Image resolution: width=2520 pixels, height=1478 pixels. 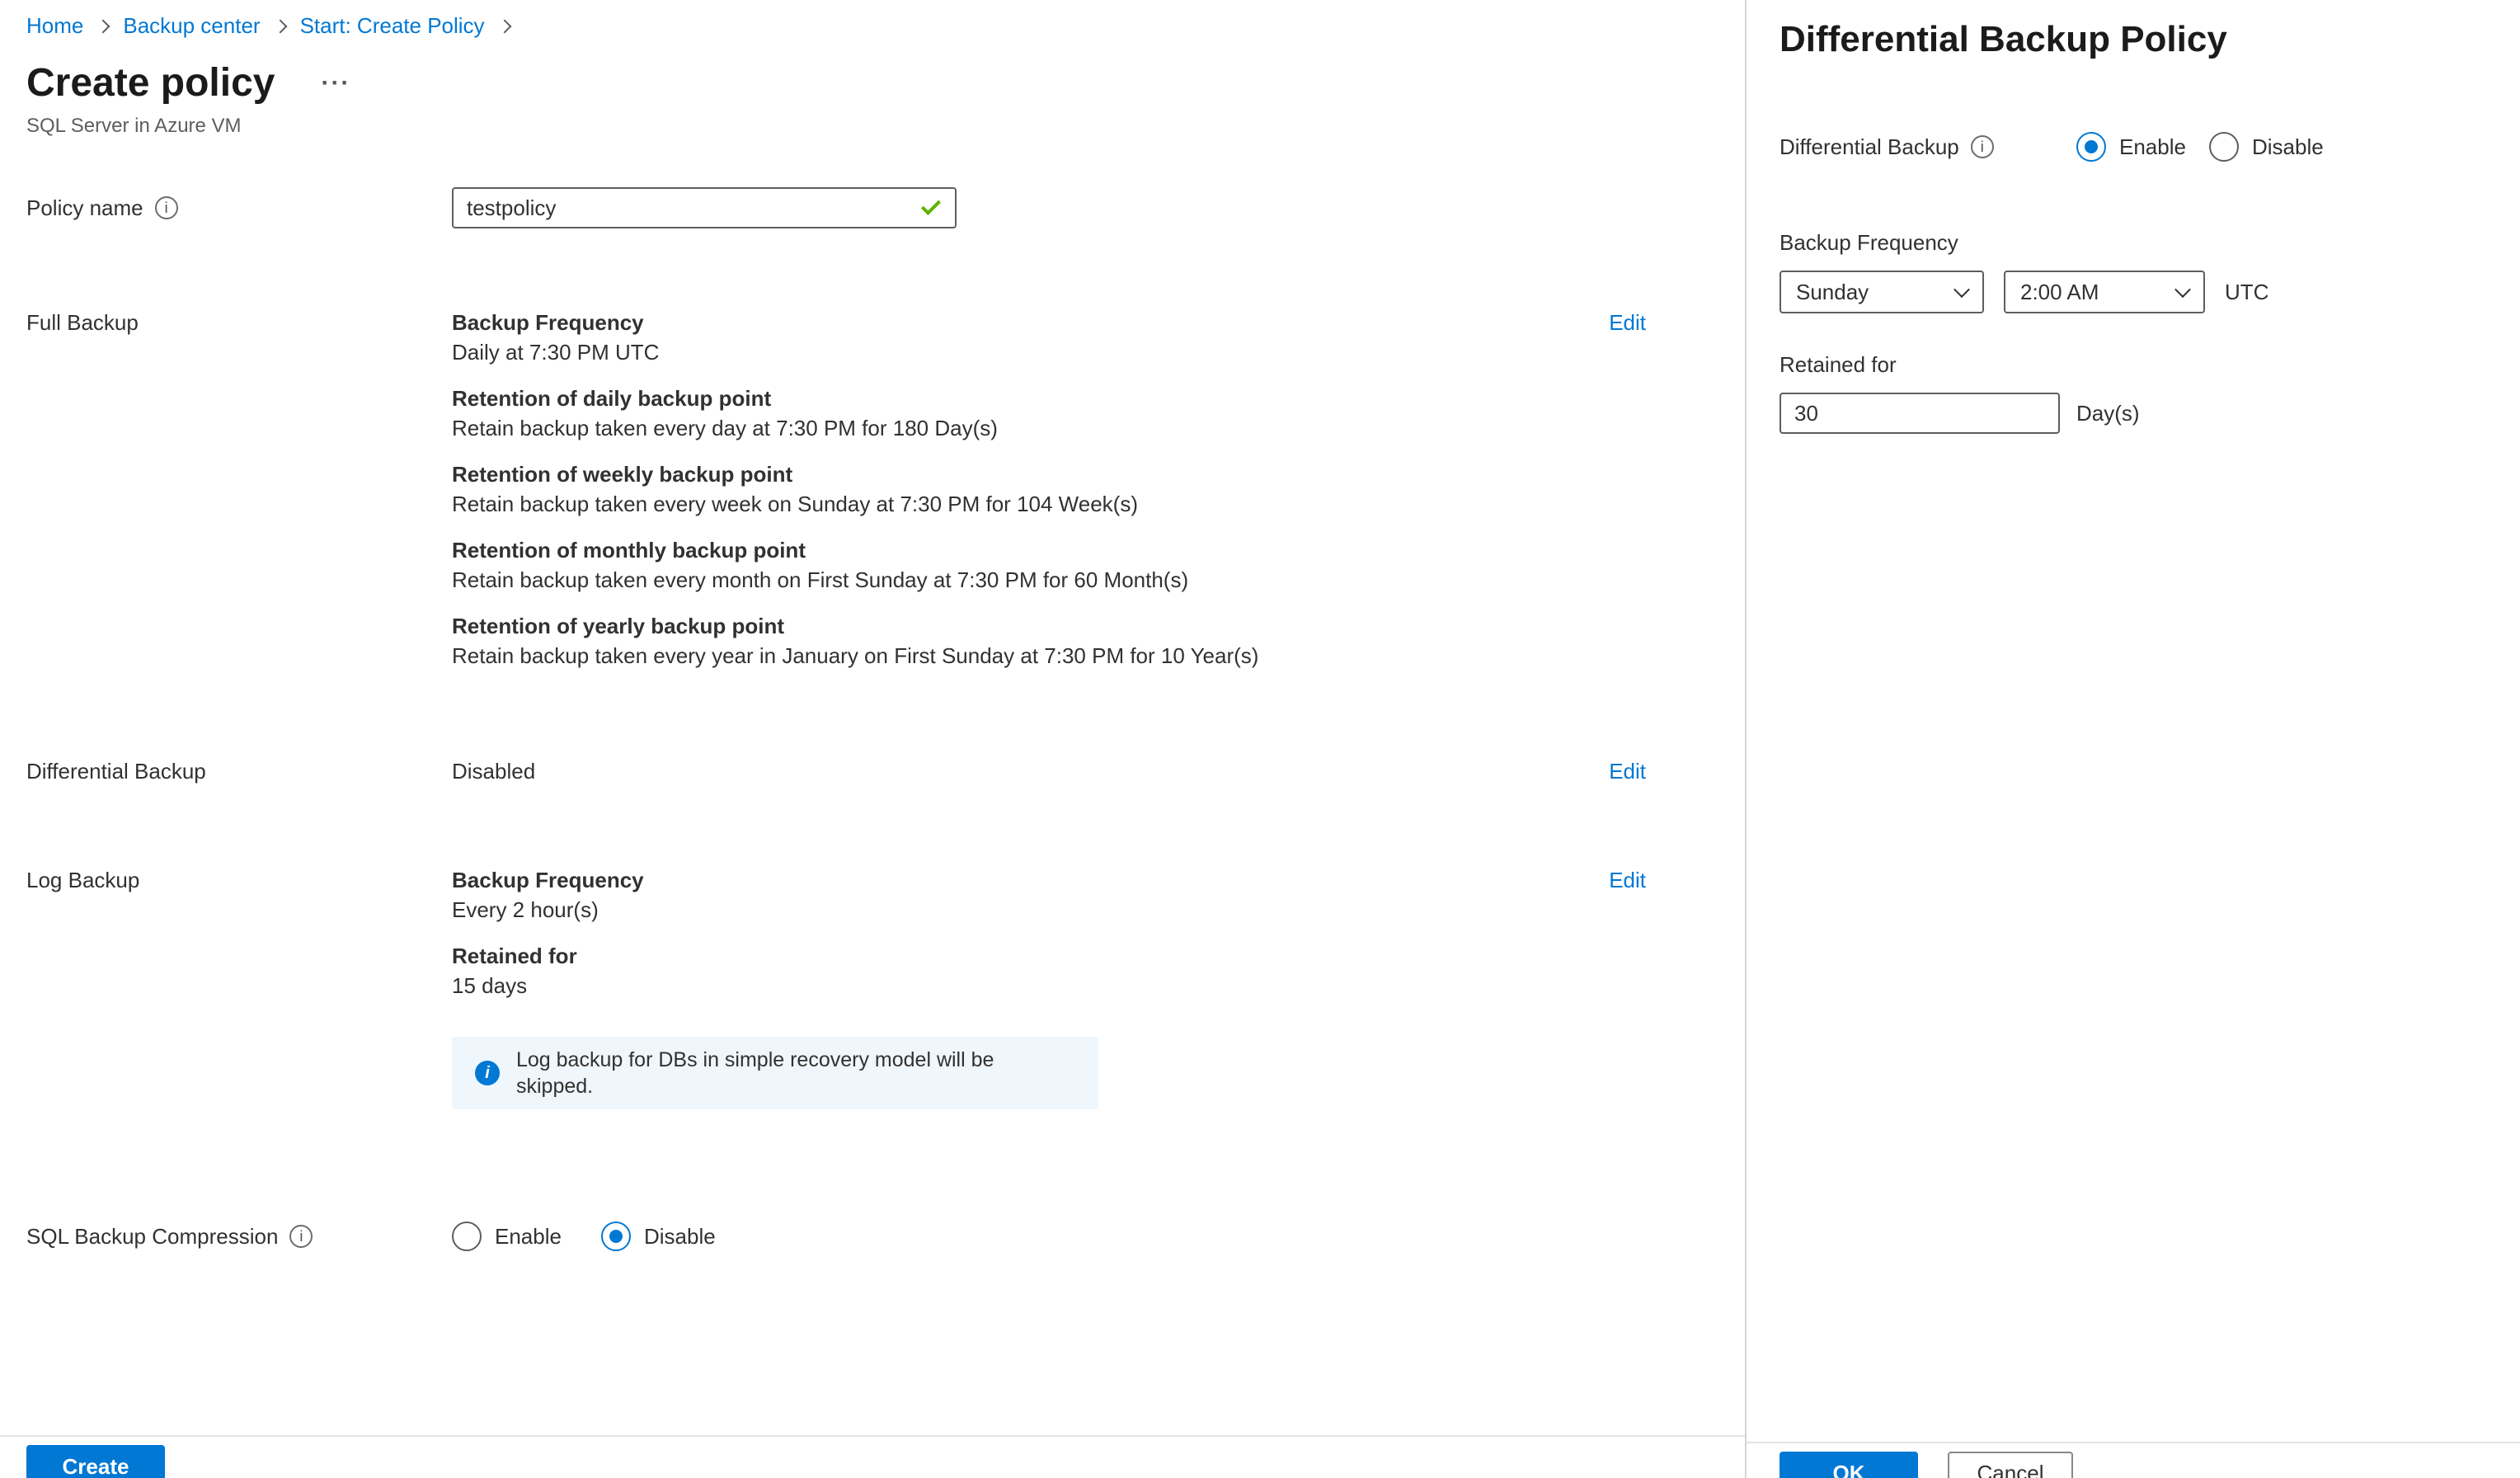 What do you see at coordinates (679, 1236) in the screenshot?
I see `radio-label: Disable` at bounding box center [679, 1236].